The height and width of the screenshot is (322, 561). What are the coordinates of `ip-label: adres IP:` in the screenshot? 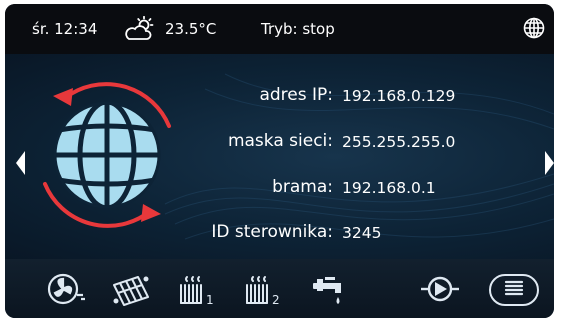 It's located at (296, 95).